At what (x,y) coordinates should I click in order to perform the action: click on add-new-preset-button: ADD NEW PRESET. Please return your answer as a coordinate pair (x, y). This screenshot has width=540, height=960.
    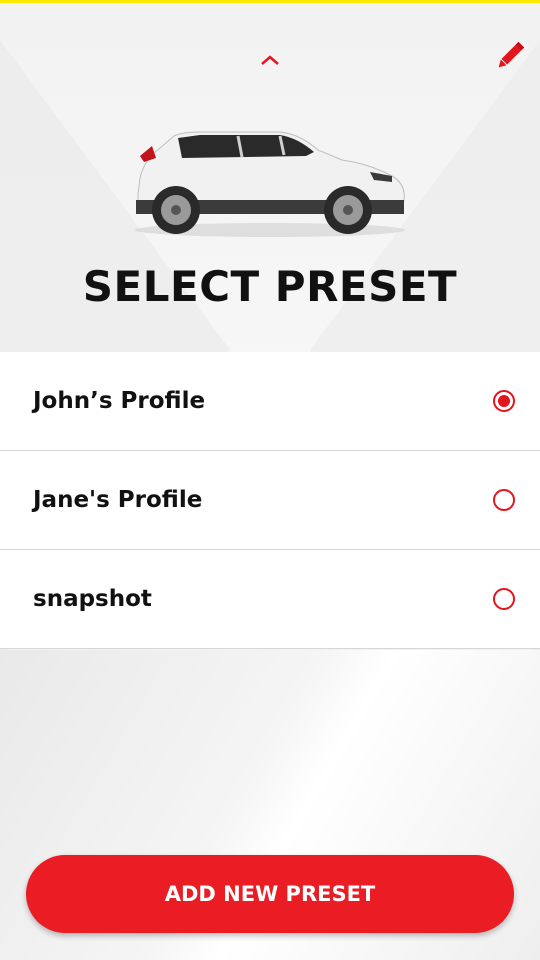
    Looking at the image, I should click on (270, 894).